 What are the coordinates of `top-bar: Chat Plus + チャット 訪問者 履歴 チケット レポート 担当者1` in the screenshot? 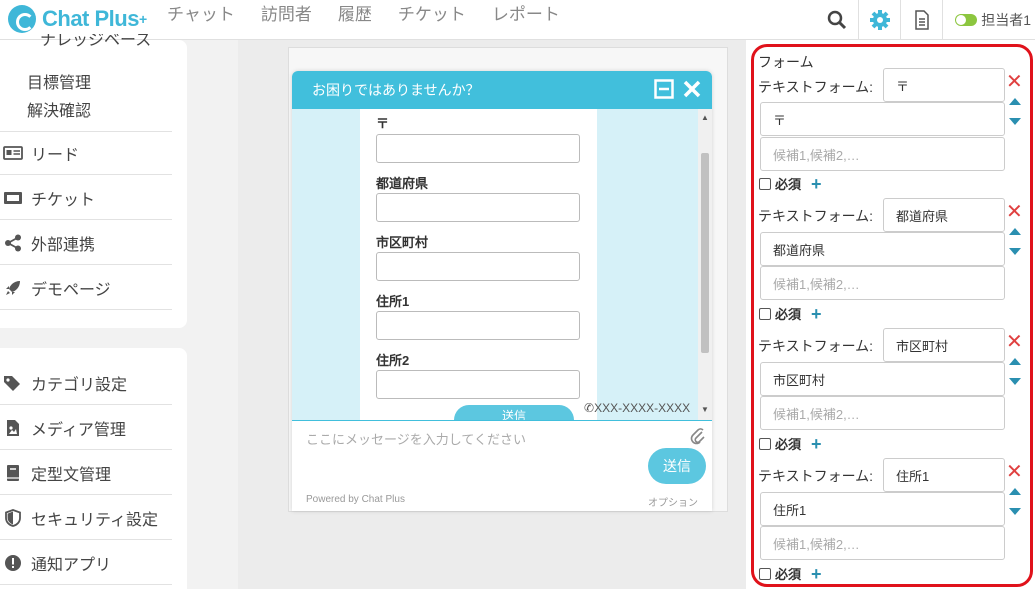 It's located at (517, 20).